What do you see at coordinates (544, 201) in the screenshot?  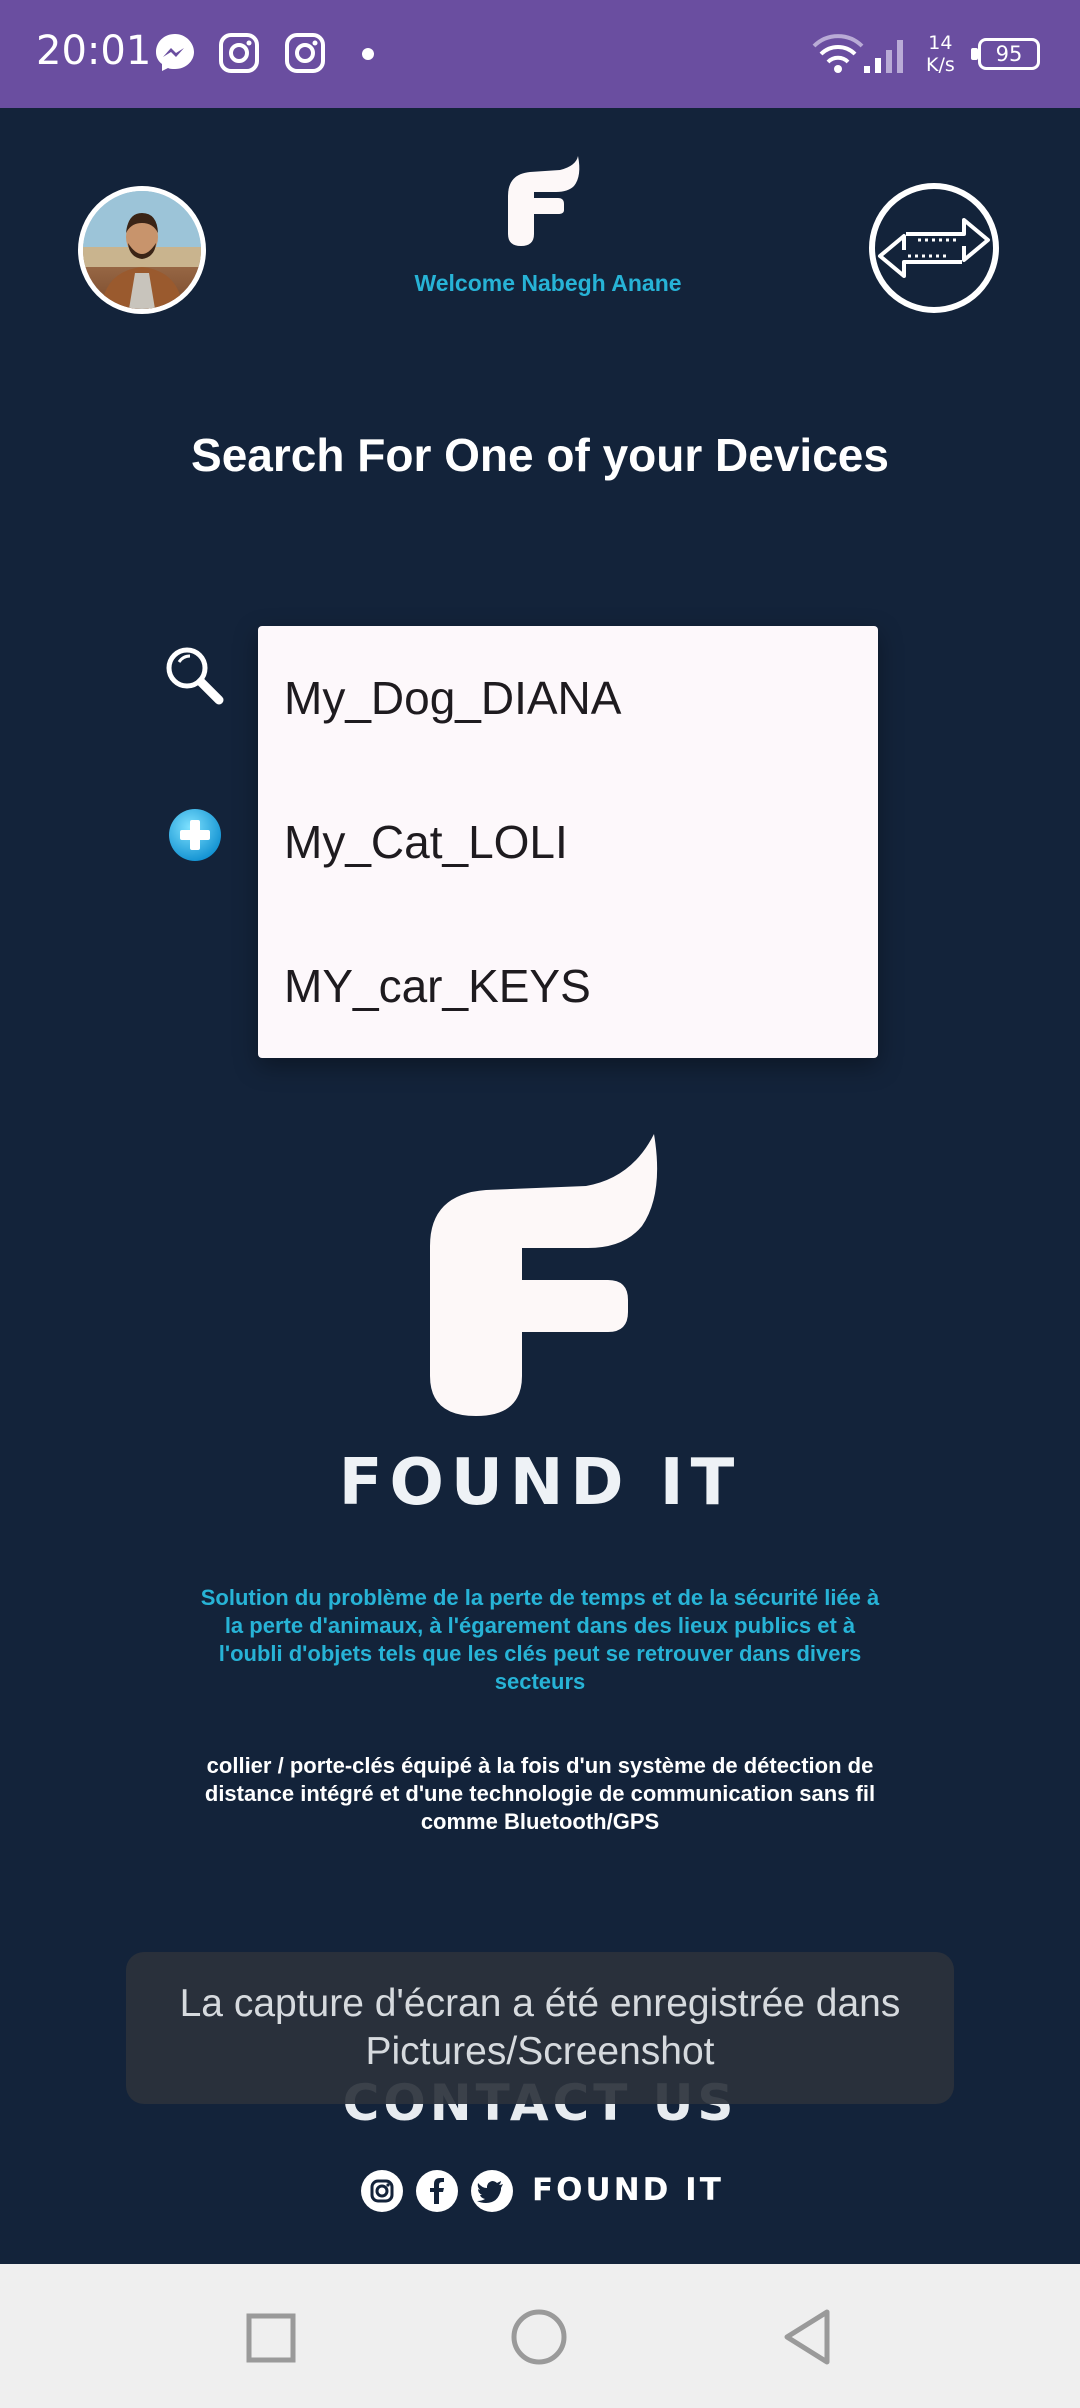 I see `app-logo-icon` at bounding box center [544, 201].